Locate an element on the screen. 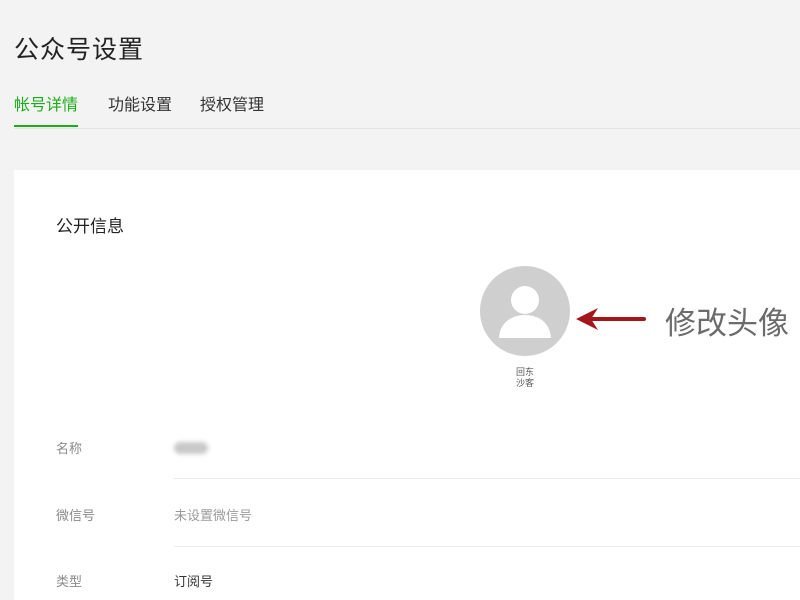 The image size is (800, 600). tab-authorization-management: 授权管理 is located at coordinates (232, 109).